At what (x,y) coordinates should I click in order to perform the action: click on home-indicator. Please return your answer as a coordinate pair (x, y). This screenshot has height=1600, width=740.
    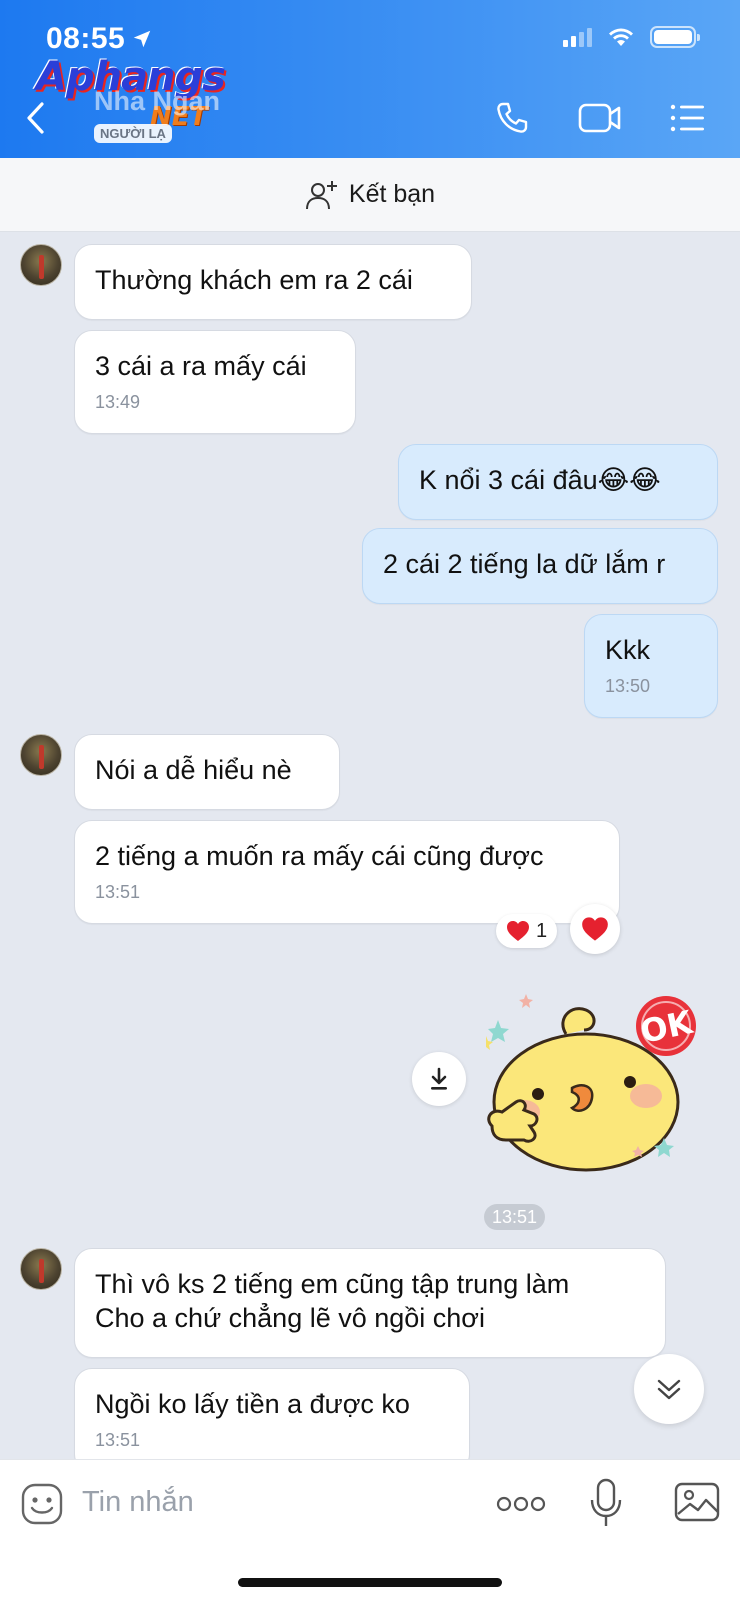
    Looking at the image, I should click on (370, 1582).